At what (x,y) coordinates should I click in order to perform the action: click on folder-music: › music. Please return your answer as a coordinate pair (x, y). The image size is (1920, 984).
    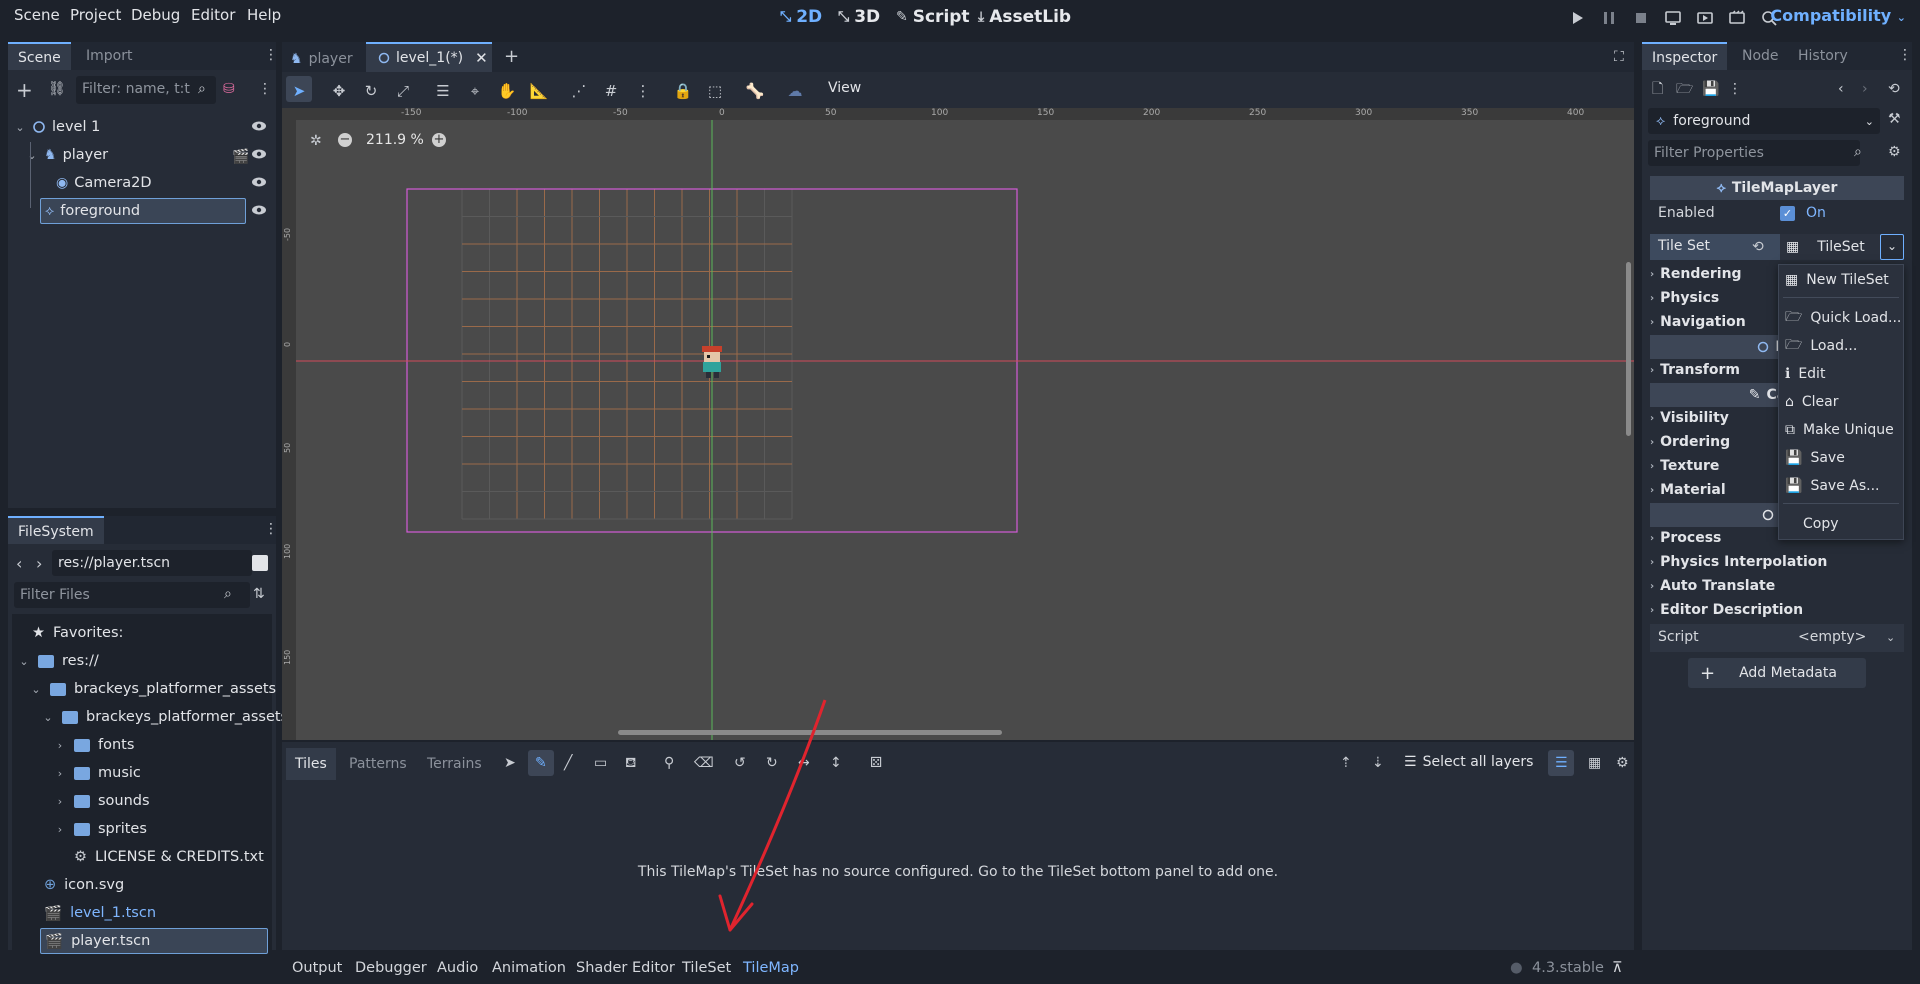
    Looking at the image, I should click on (97, 773).